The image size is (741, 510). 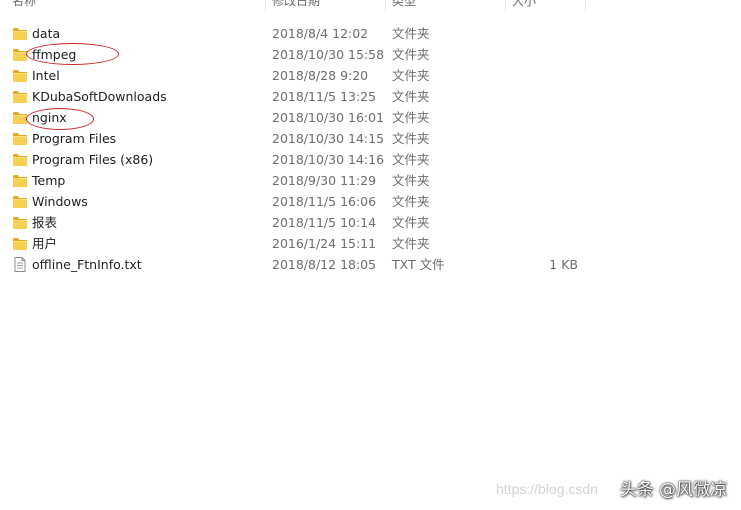 I want to click on file-modified-date: 2018/10/30 15:58, so click(x=328, y=54).